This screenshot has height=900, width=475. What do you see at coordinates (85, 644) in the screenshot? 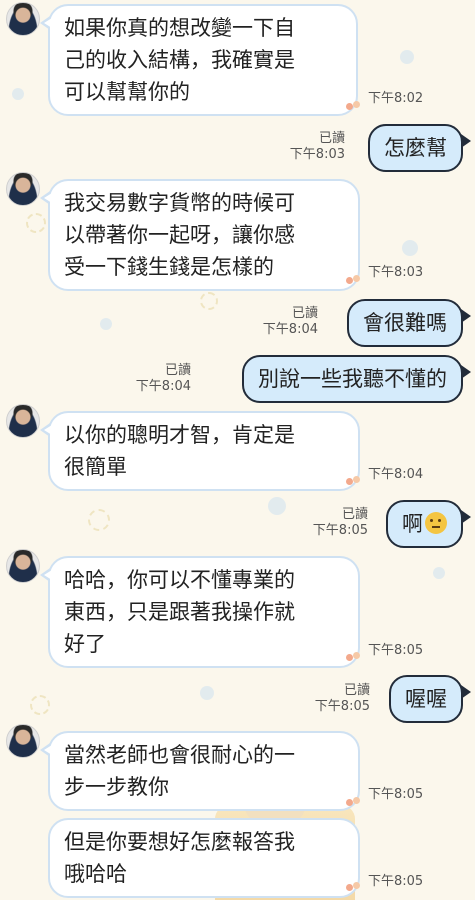
I see `message-line: 好了` at bounding box center [85, 644].